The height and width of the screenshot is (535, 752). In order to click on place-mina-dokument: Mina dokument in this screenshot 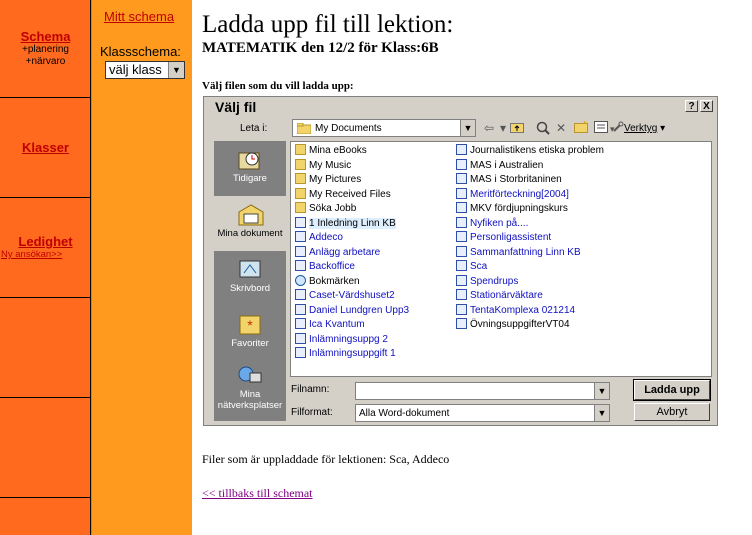, I will do `click(250, 223)`.